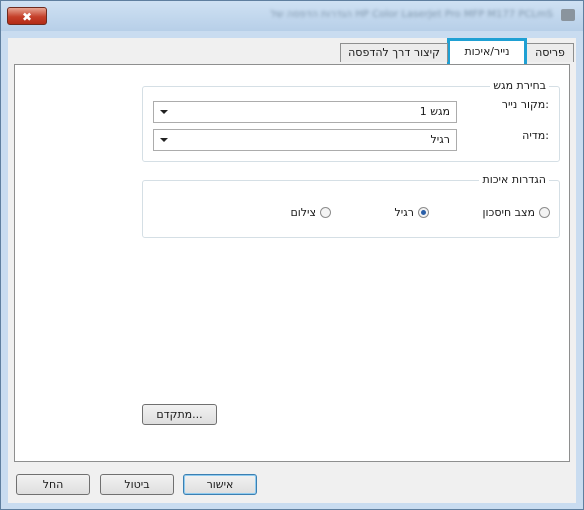 This screenshot has width=584, height=510. What do you see at coordinates (519, 85) in the screenshot?
I see `tray-group-title: בחירת מגש` at bounding box center [519, 85].